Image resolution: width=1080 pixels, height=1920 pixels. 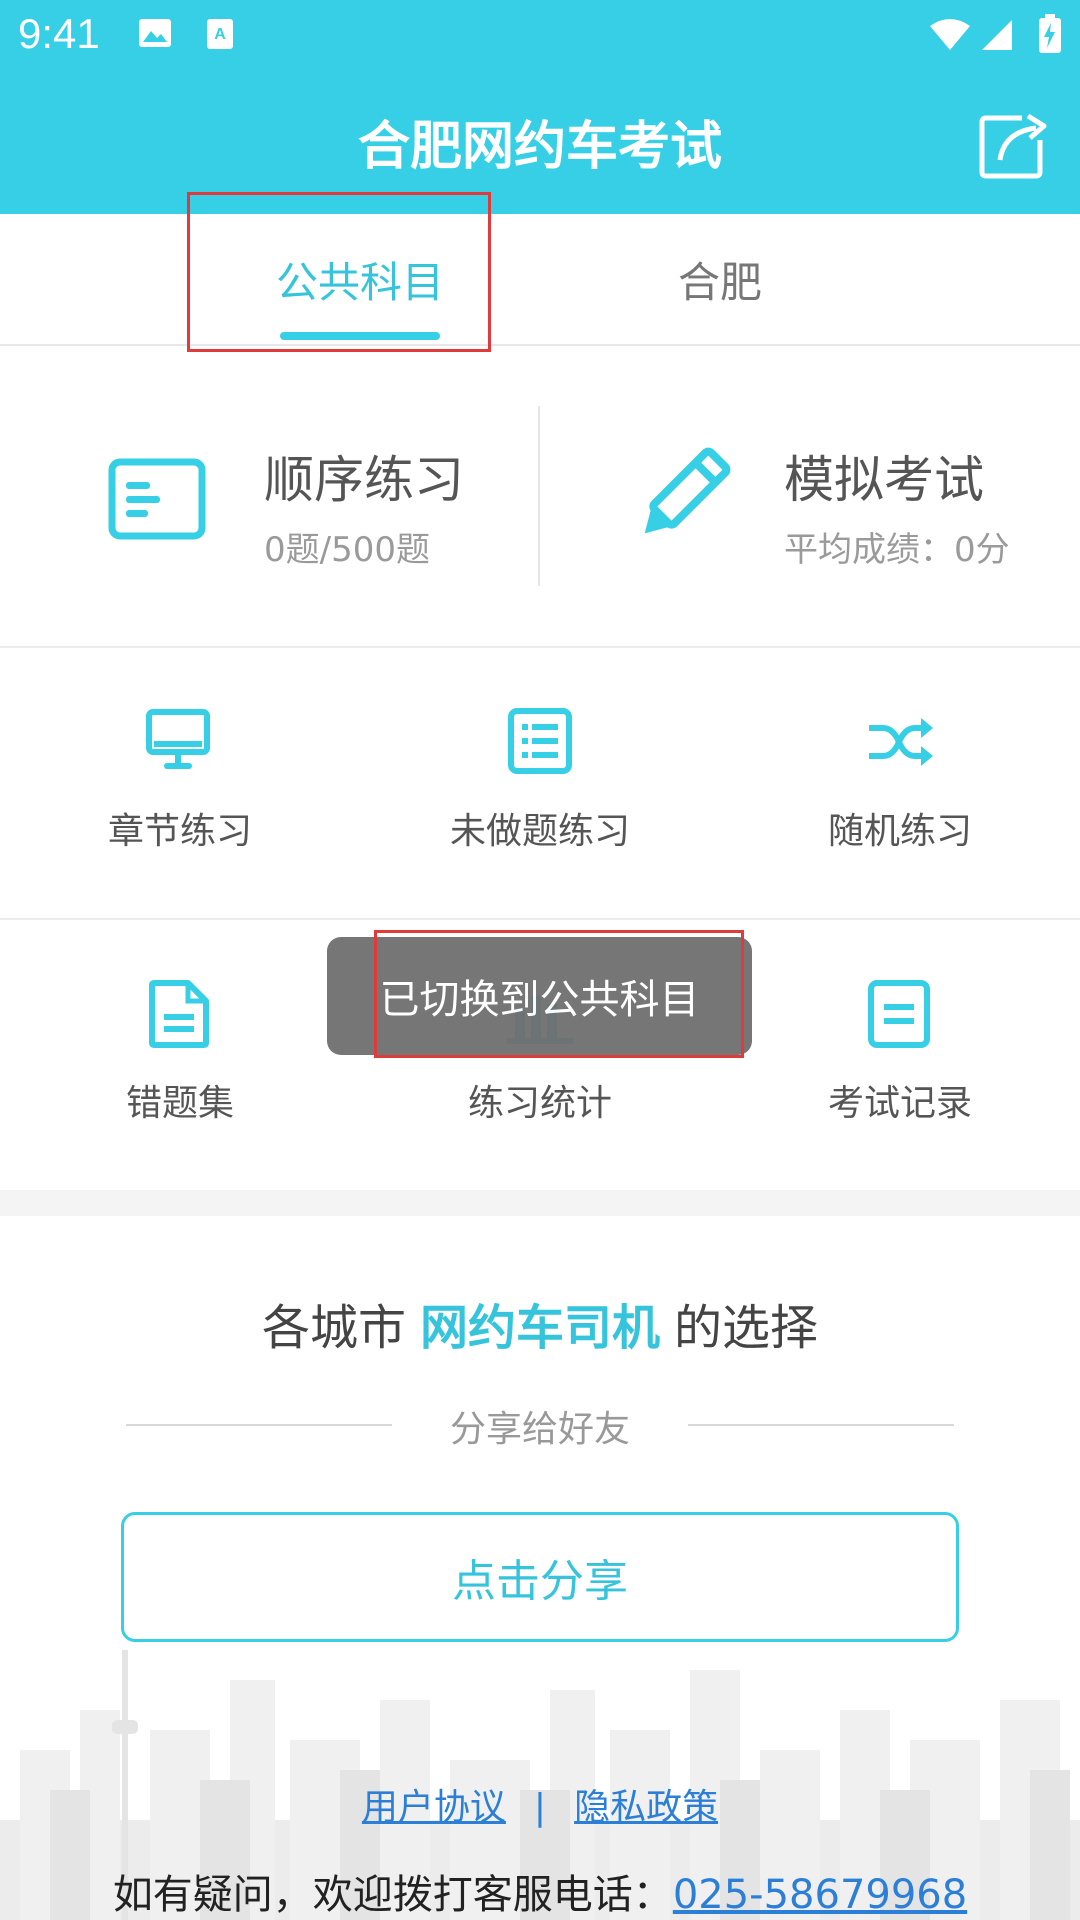 I want to click on mock-exam-card: 模拟考试 平均成绩：0分, so click(x=810, y=496).